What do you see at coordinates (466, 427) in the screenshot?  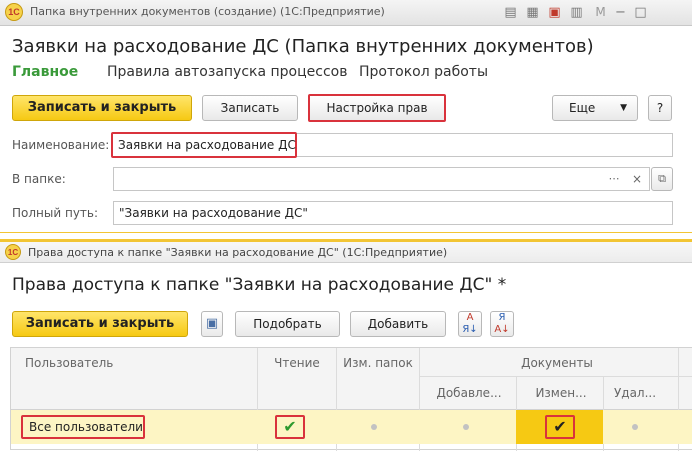 I see `add-dot` at bounding box center [466, 427].